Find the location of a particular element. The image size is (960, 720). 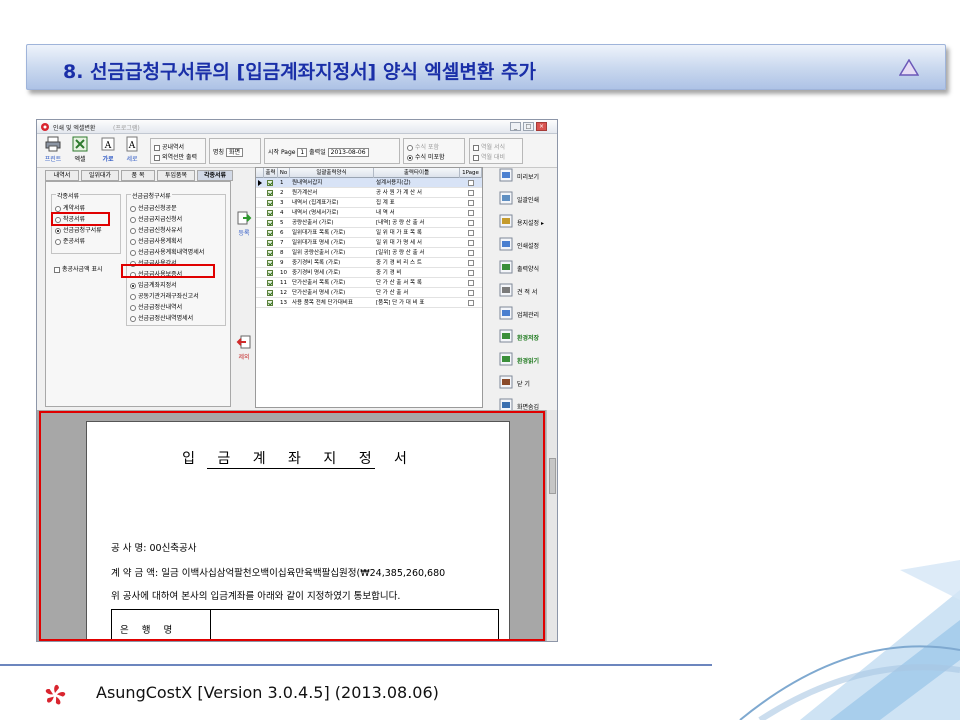

advance-doc-radio: 선금급신청공문 is located at coordinates (153, 207).